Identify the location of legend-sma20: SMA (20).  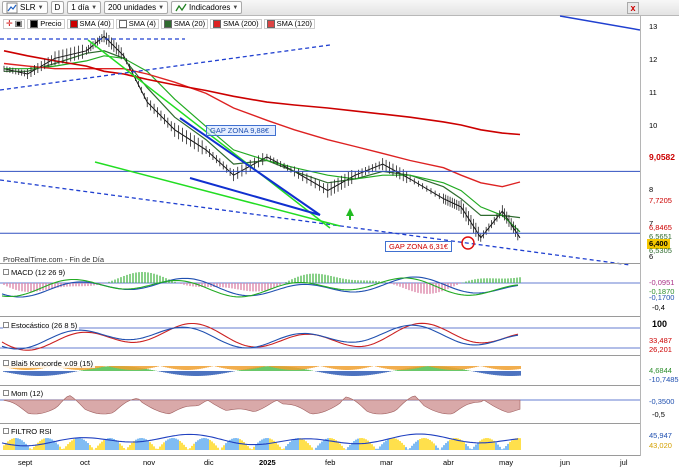
(184, 23).